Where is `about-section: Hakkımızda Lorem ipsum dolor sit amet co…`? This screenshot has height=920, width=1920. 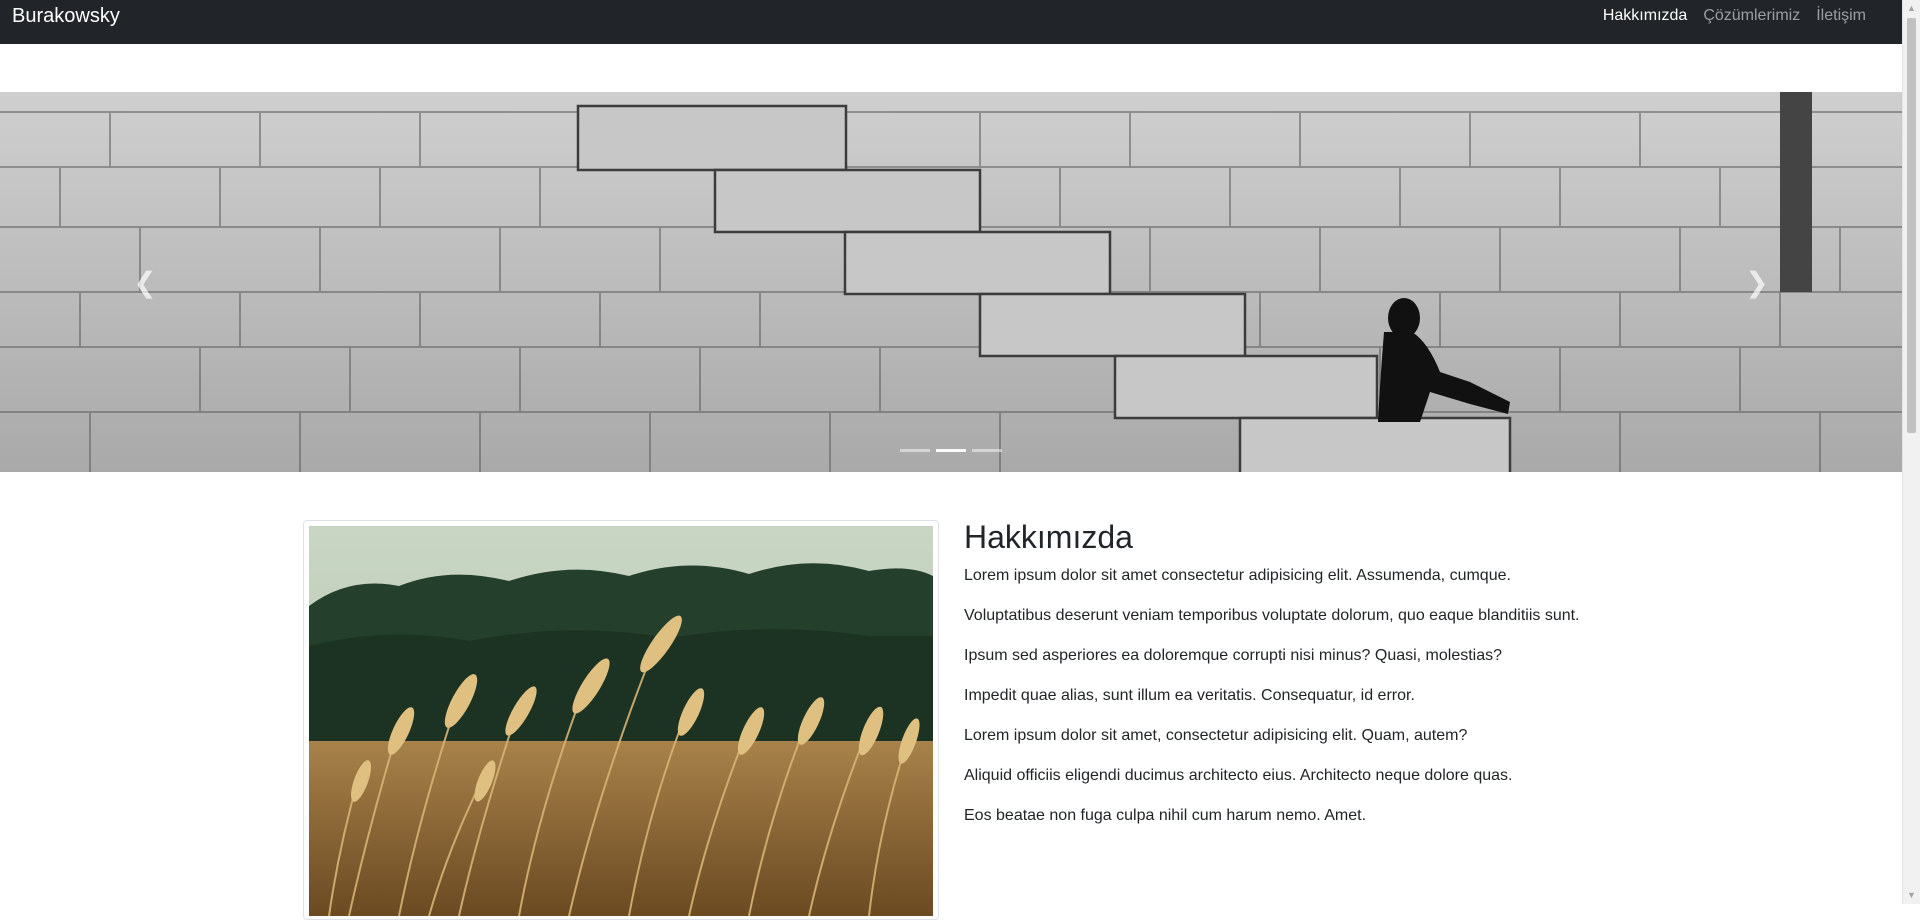
about-section: Hakkımızda Lorem ipsum dolor sit amet co… is located at coordinates (1284, 682).